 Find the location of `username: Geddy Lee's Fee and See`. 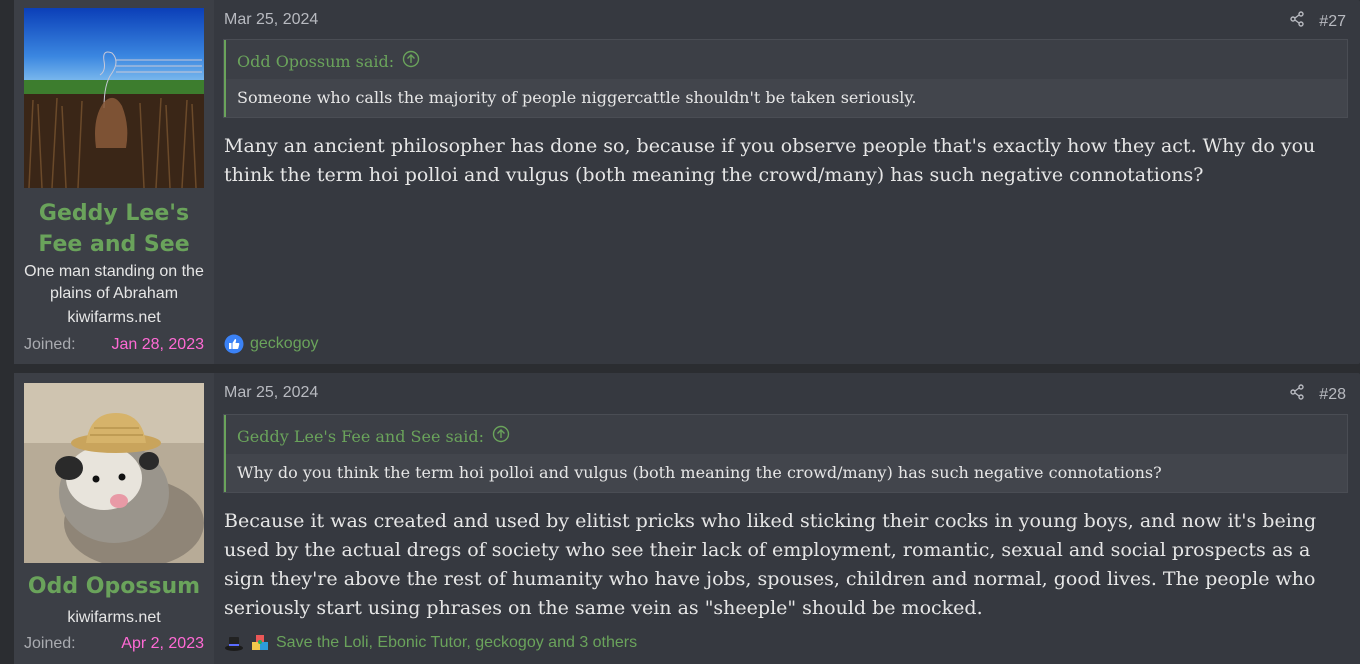

username: Geddy Lee's Fee and See is located at coordinates (114, 229).